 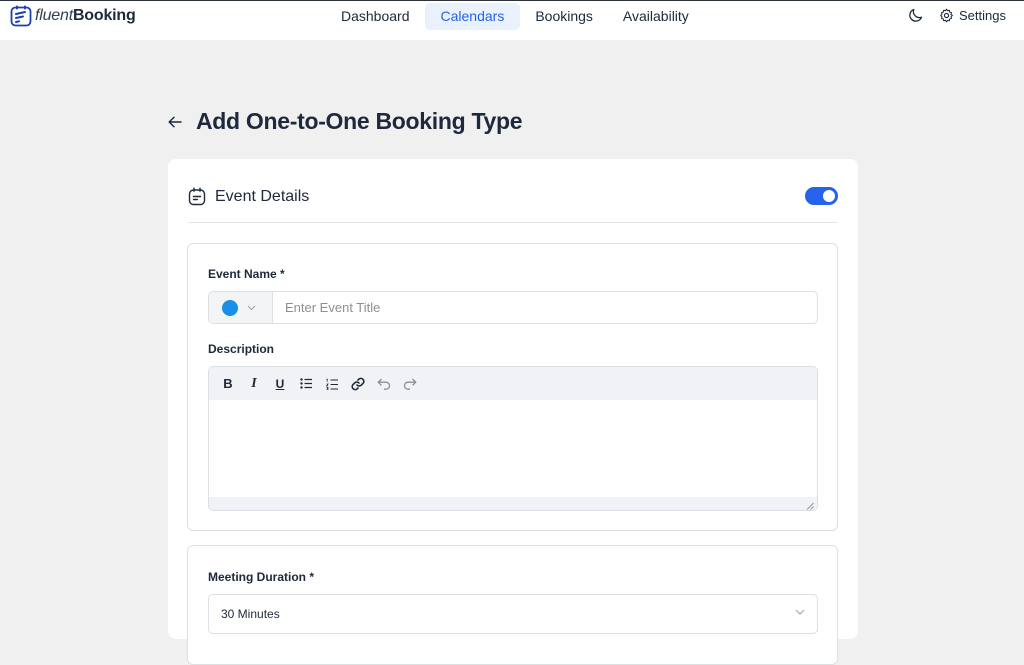 I want to click on event-name-field, so click(x=513, y=307).